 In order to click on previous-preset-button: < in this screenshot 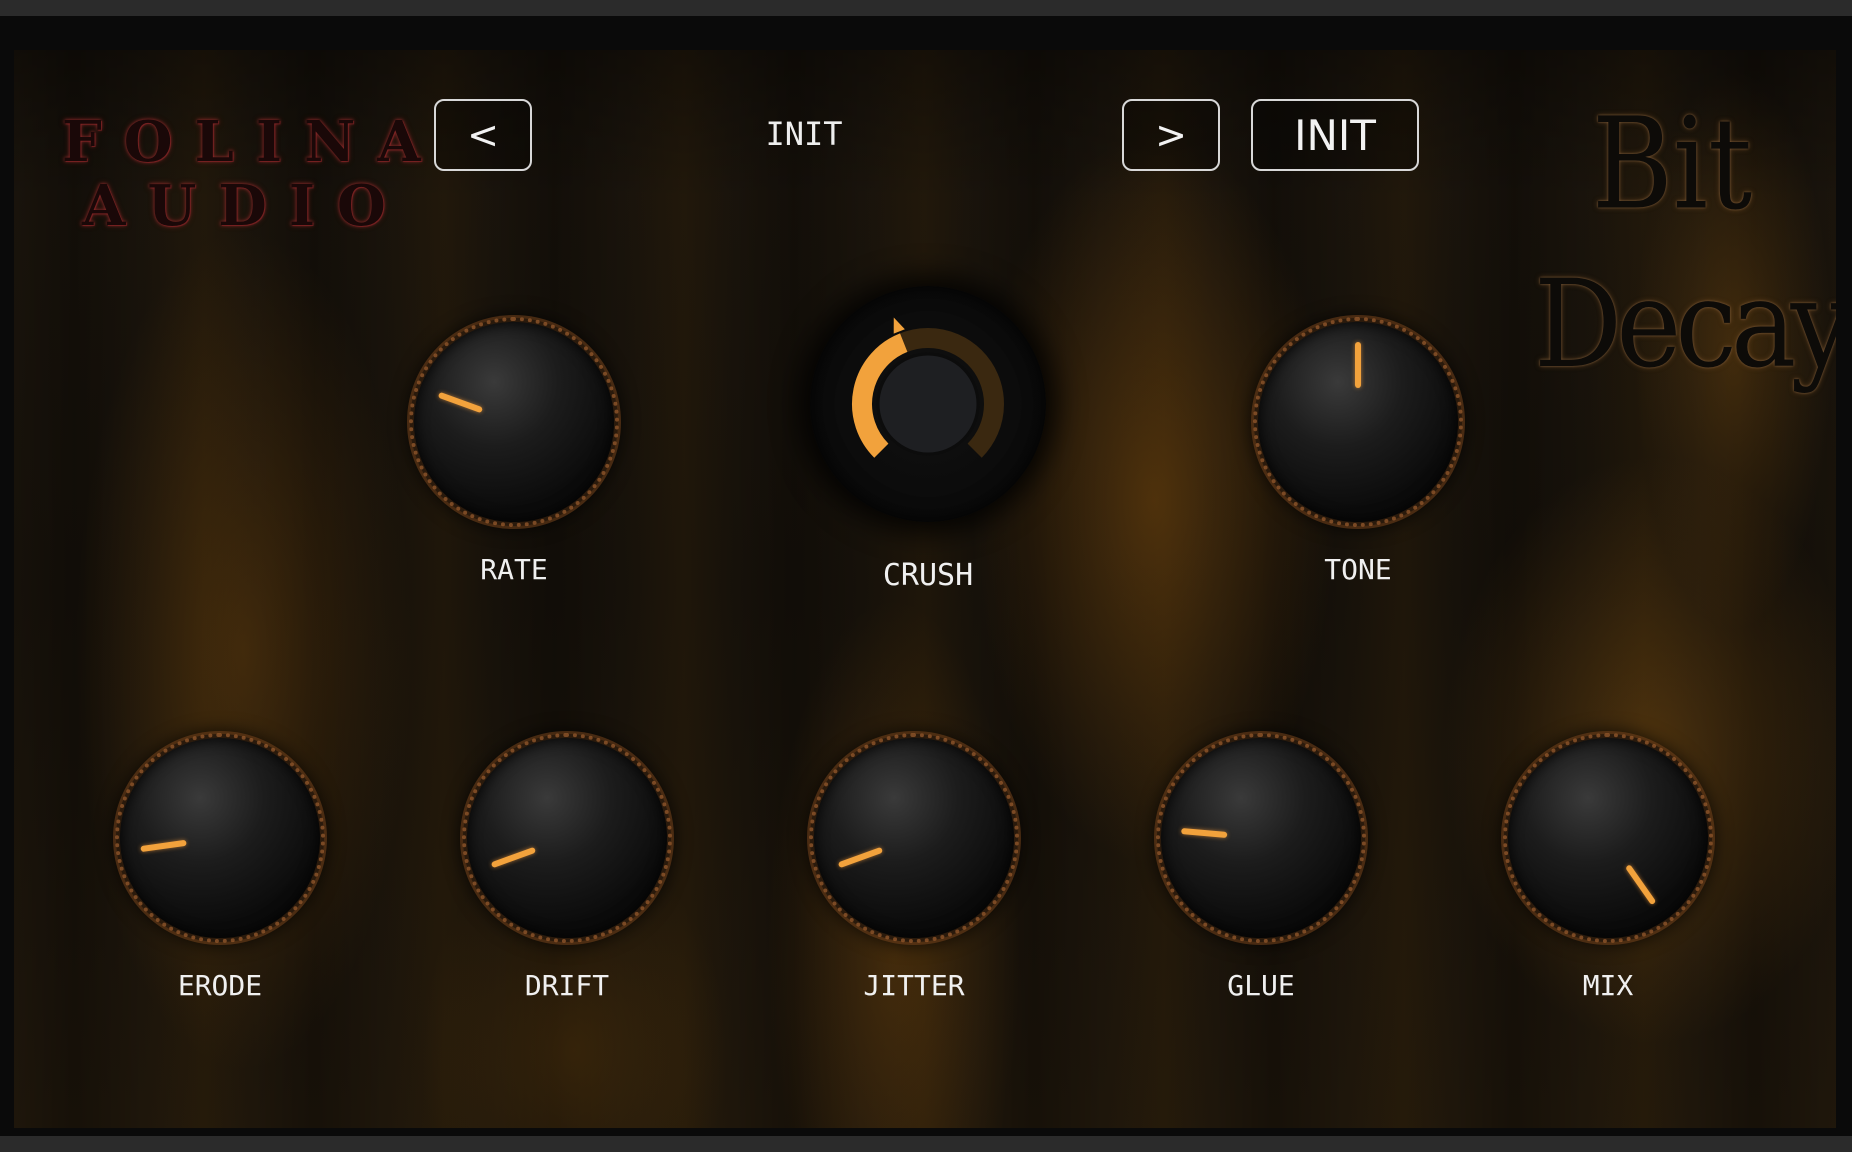, I will do `click(483, 135)`.